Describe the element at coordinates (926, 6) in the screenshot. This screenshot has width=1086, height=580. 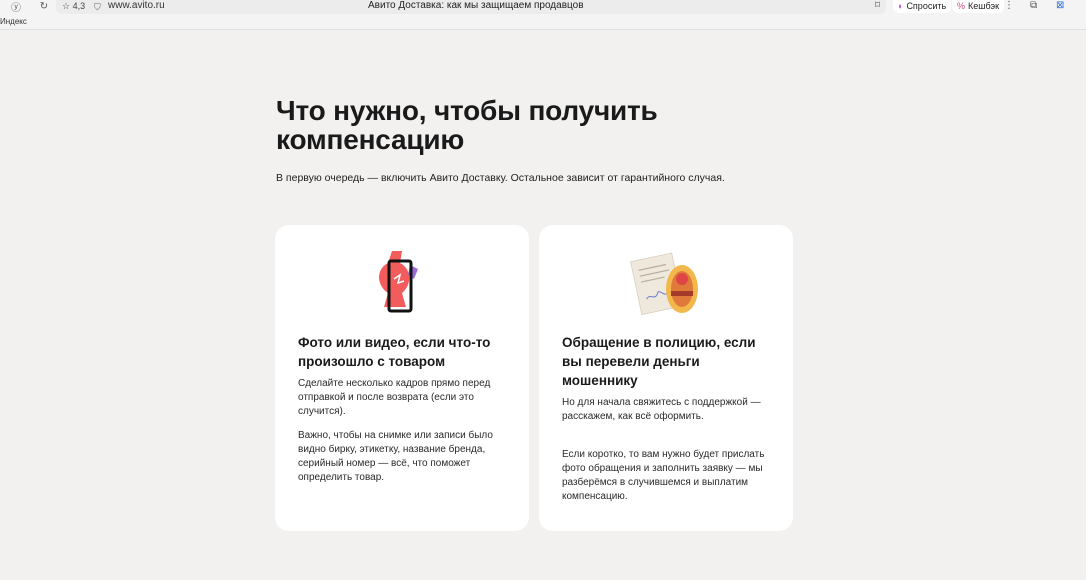
I see `ask-label: Спросить` at that location.